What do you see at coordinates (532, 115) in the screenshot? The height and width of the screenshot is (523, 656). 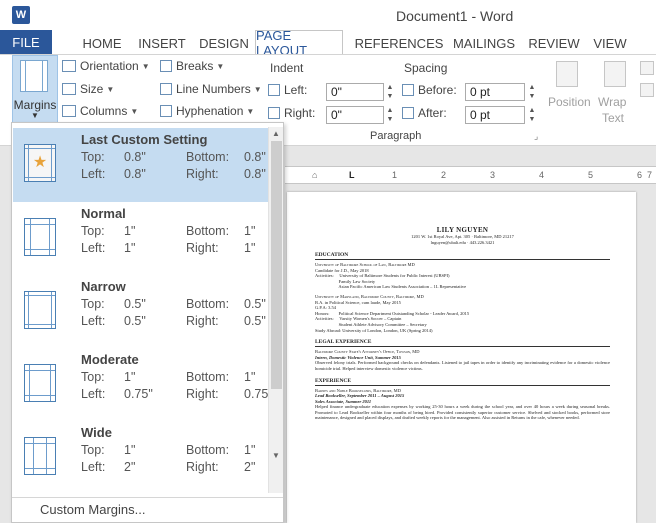 I see `spacing-after-spinner: ▲ ▼` at bounding box center [532, 115].